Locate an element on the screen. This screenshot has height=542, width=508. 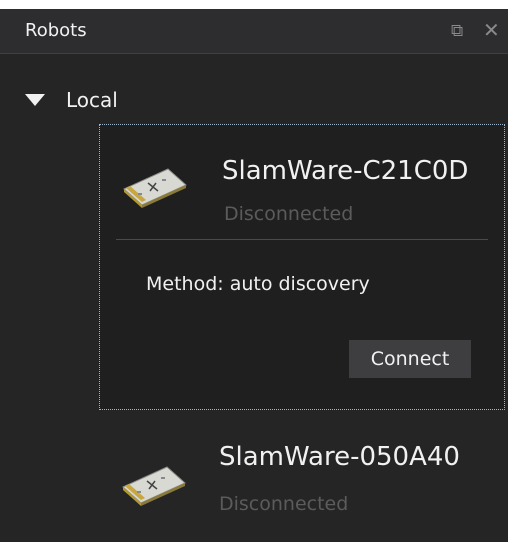
robot-name: SlamWare-C21C0D is located at coordinates (345, 171).